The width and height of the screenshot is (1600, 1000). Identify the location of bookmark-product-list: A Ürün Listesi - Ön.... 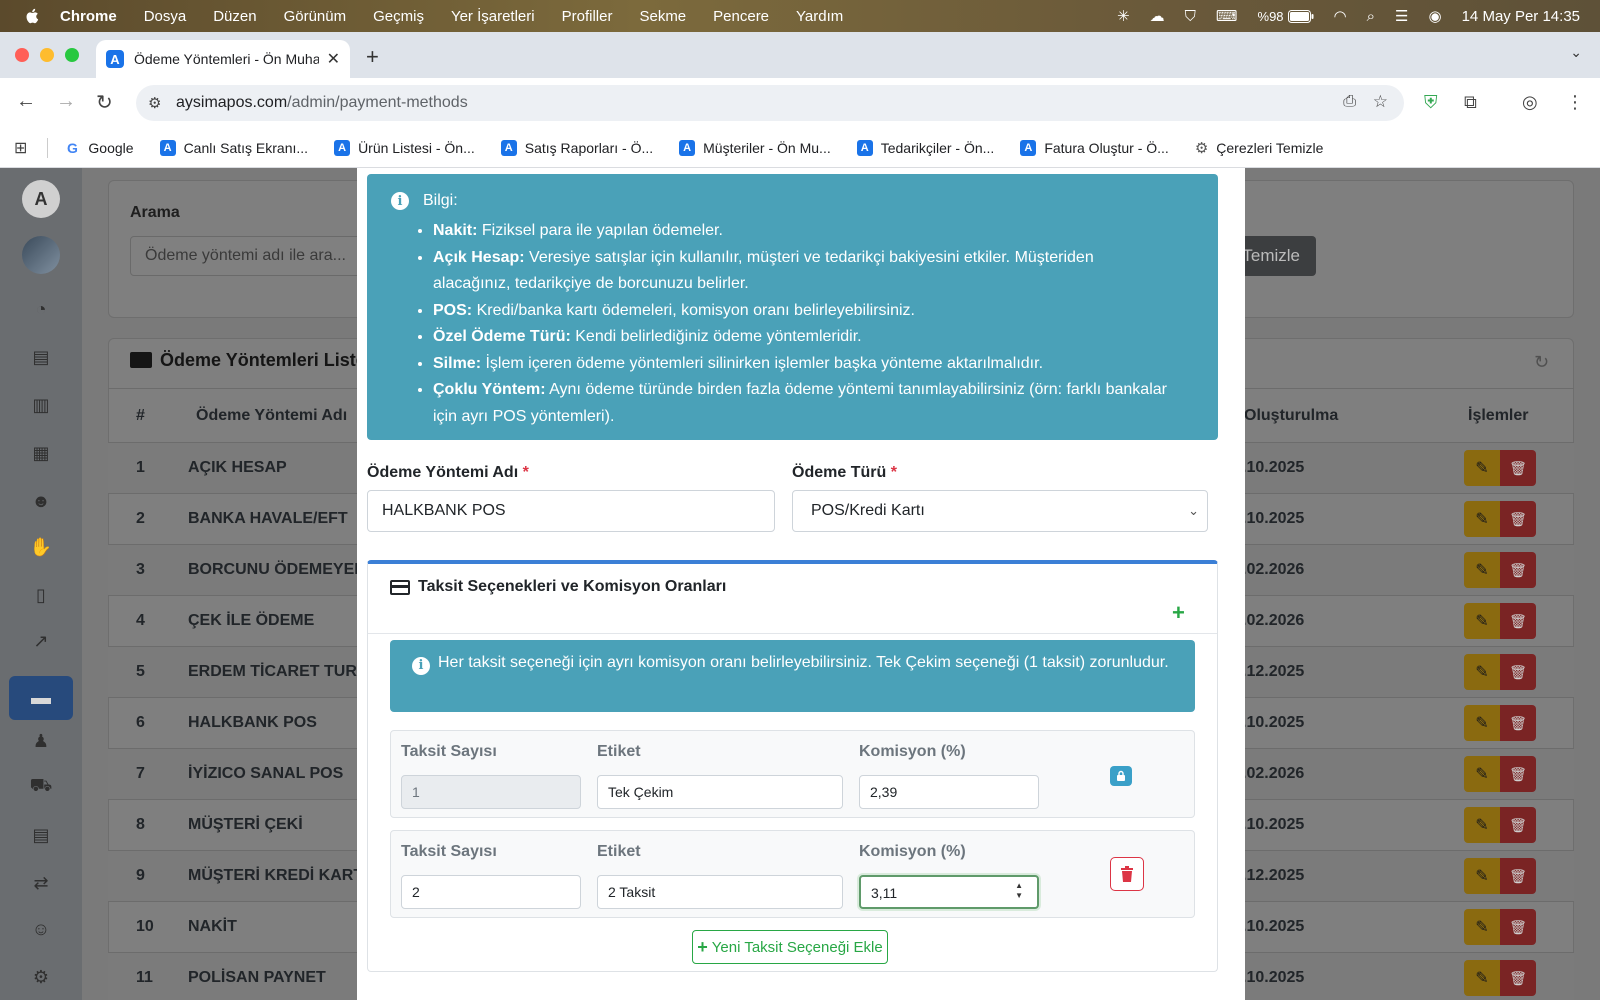
(404, 147).